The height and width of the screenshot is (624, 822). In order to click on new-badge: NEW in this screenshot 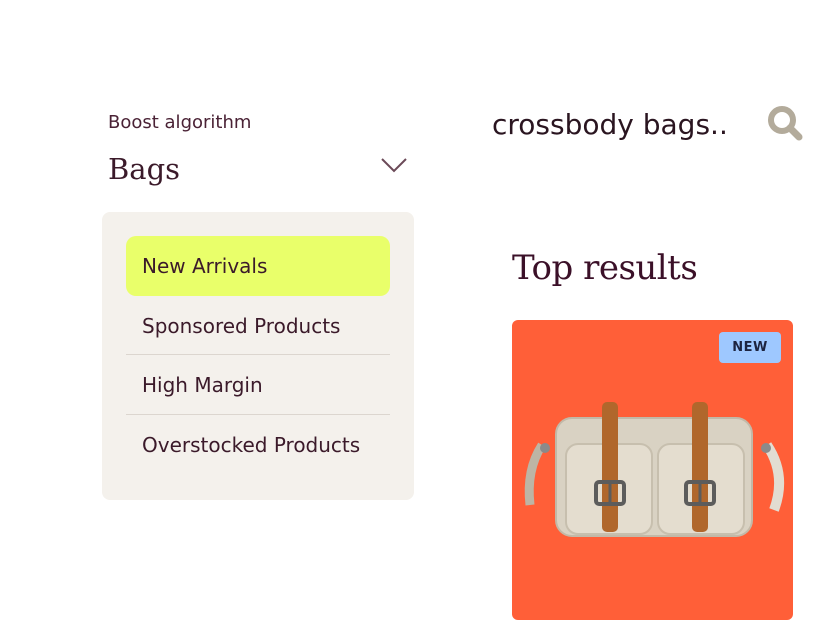, I will do `click(750, 347)`.